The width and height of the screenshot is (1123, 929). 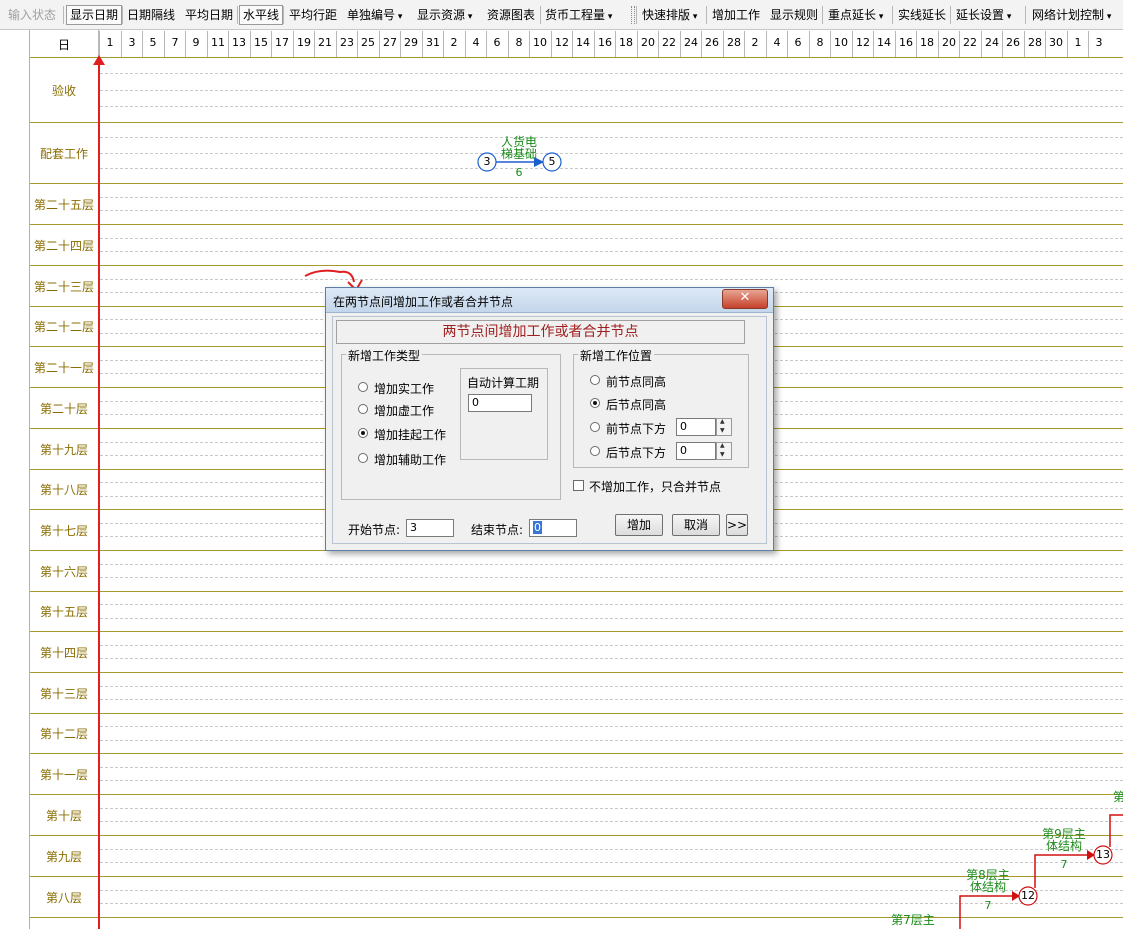 What do you see at coordinates (64, 571) in the screenshot?
I see `row-label: 第十六层` at bounding box center [64, 571].